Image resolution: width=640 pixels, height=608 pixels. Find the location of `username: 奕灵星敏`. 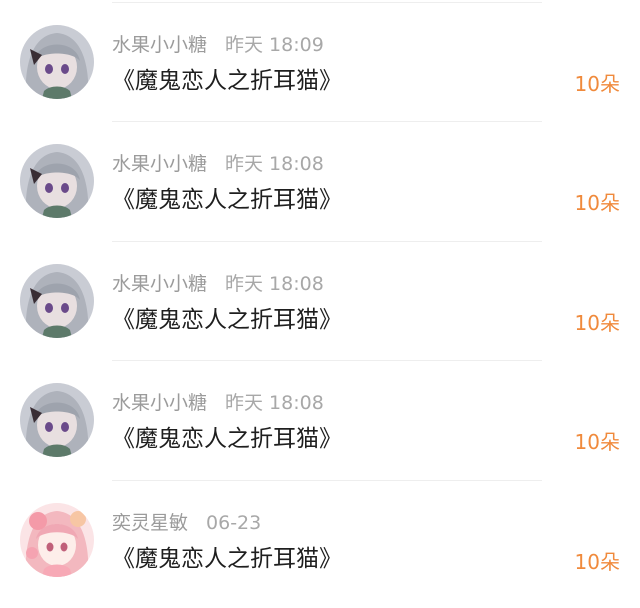

username: 奕灵星敏 is located at coordinates (150, 523).